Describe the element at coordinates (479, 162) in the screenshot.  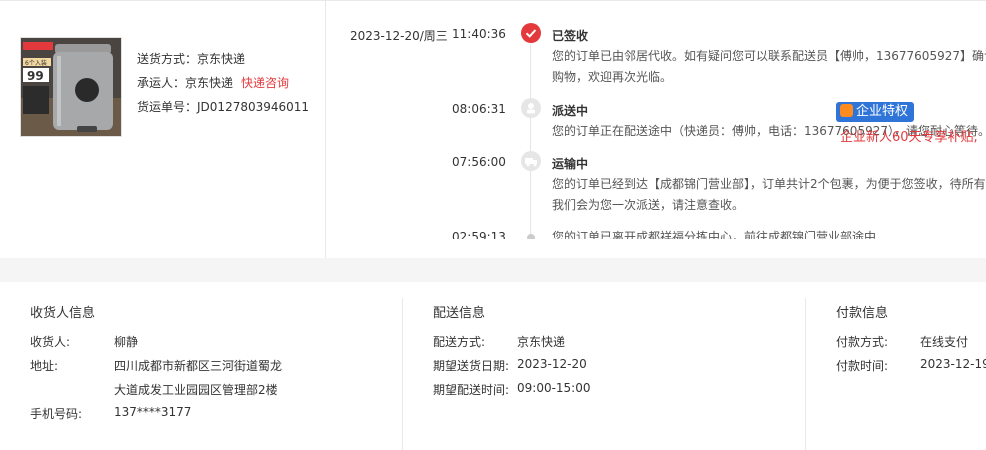
I see `event-time: 07:56:00` at that location.